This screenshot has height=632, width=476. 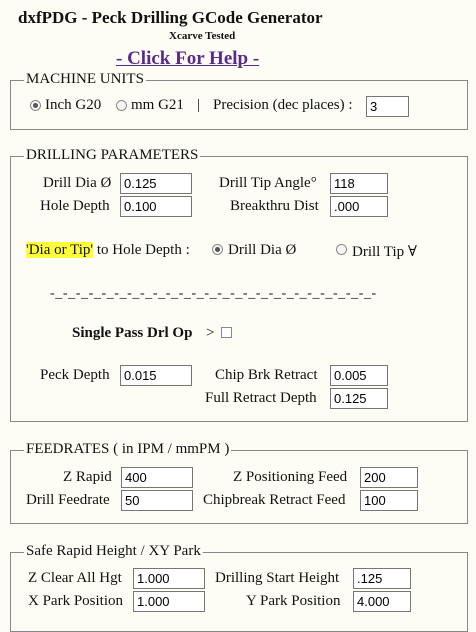 I want to click on dia-or-tip-label: 'Dia or Tip' to Hole Depth :, so click(x=108, y=250).